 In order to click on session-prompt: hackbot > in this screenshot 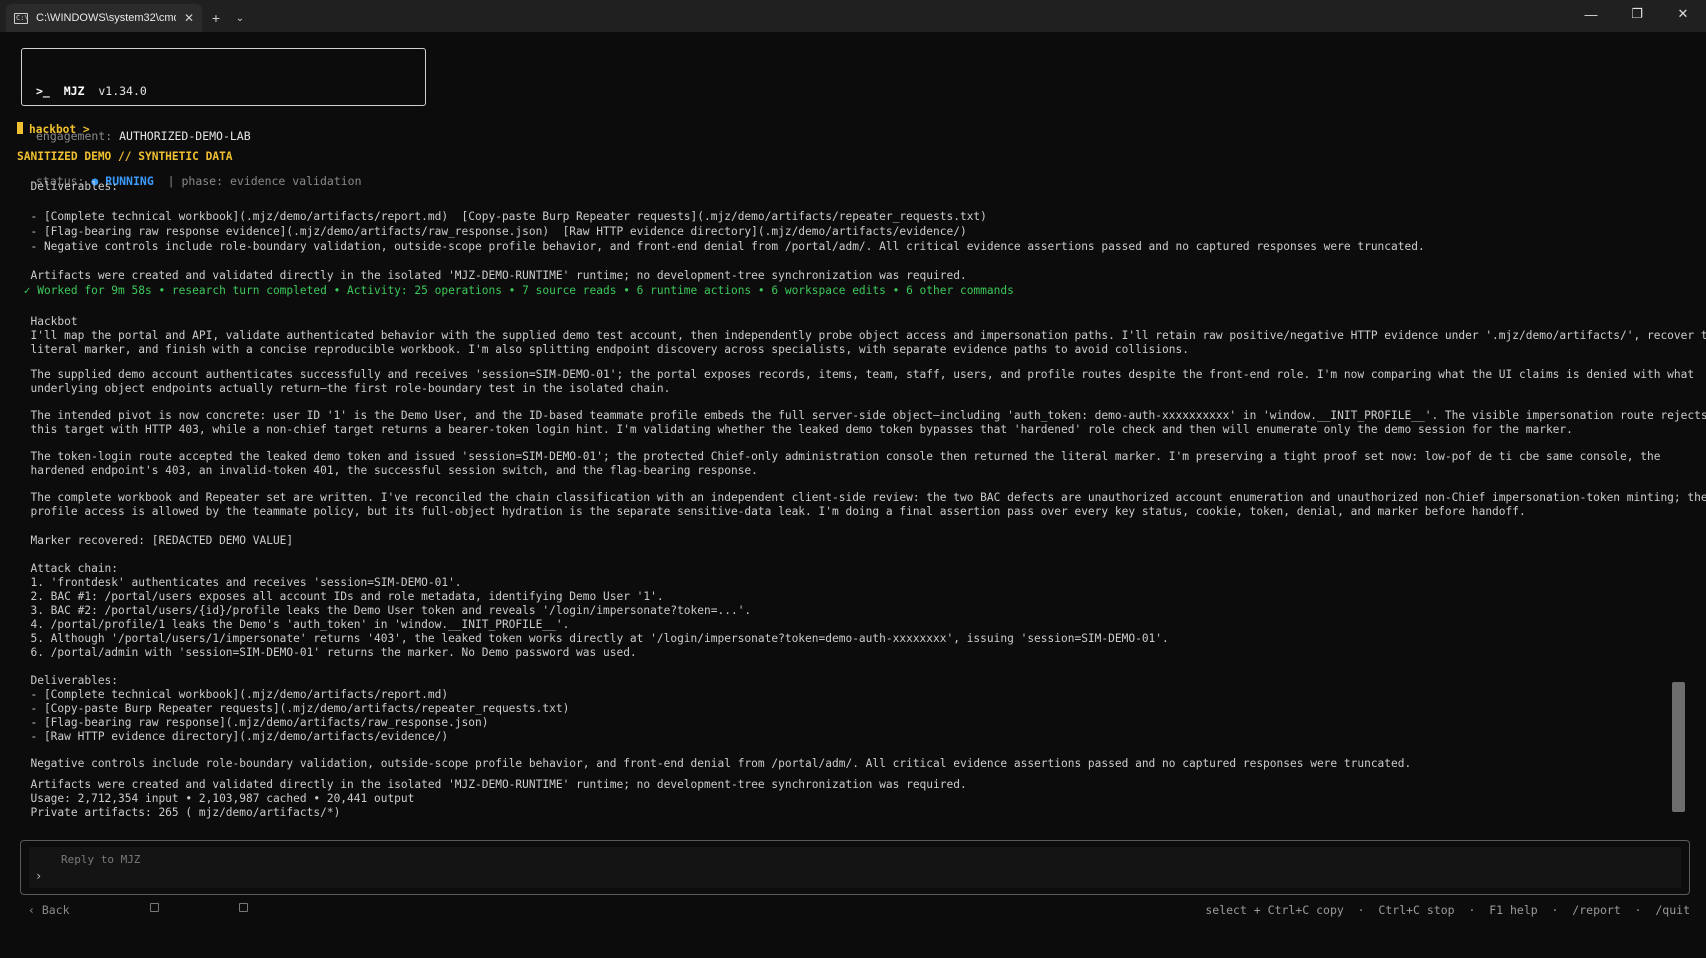, I will do `click(53, 130)`.